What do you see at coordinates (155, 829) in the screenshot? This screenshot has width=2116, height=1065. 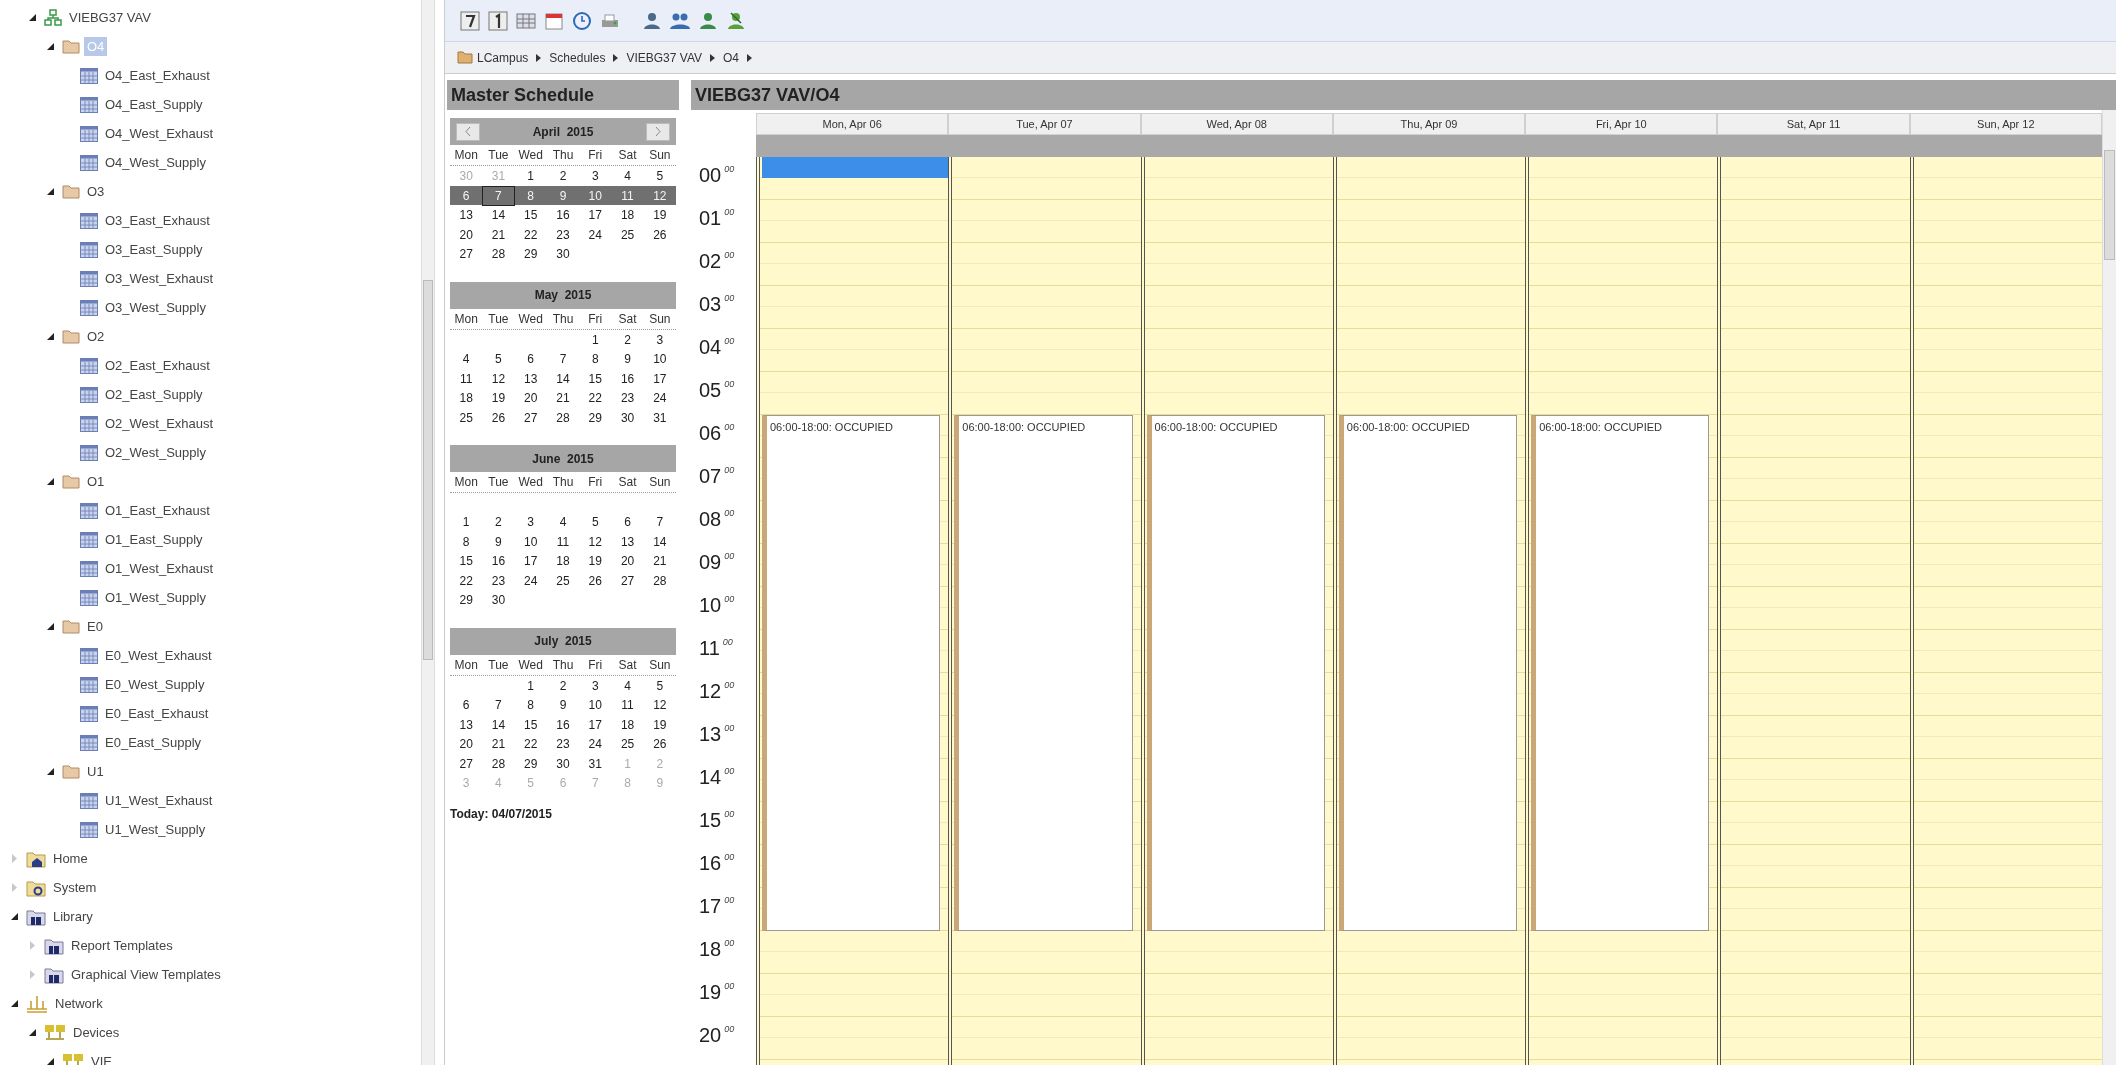 I see `tree-item: U1_West_Supply` at bounding box center [155, 829].